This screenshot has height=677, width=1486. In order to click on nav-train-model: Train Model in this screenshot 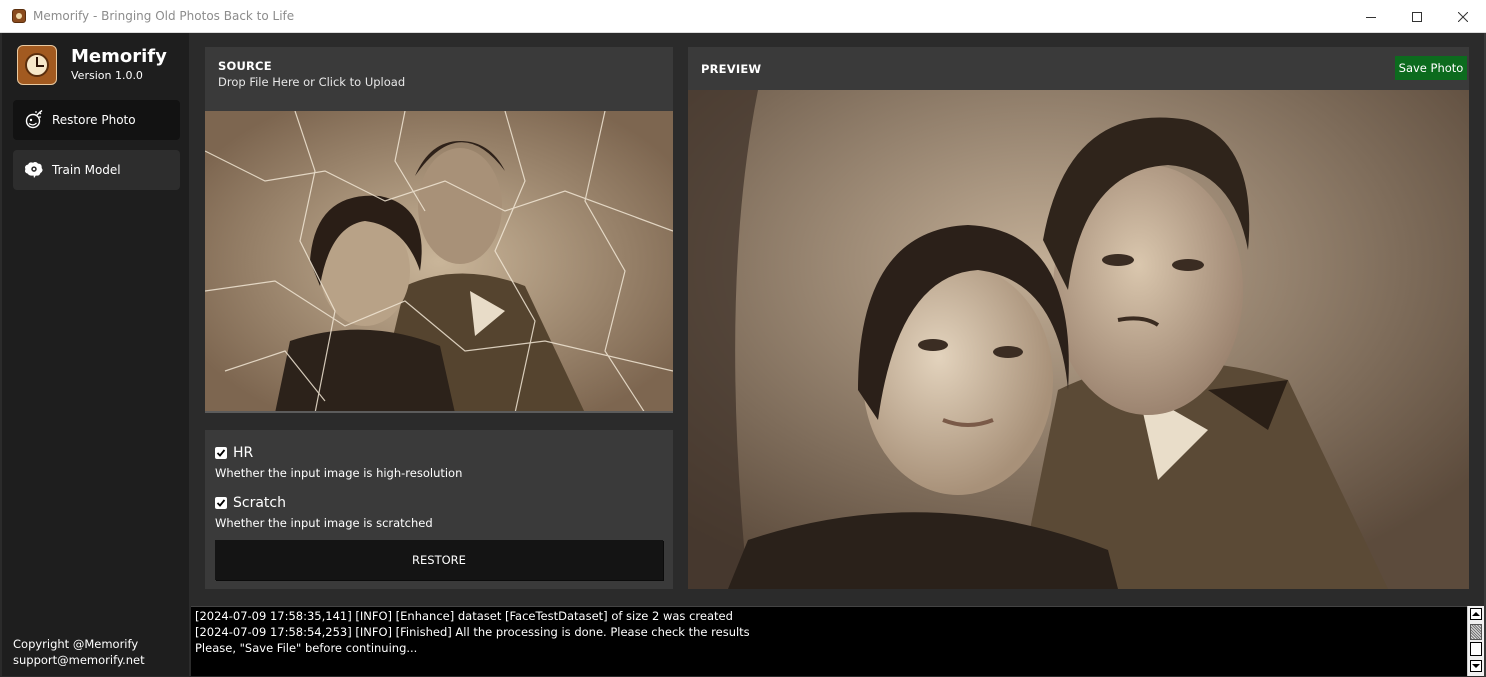, I will do `click(96, 170)`.